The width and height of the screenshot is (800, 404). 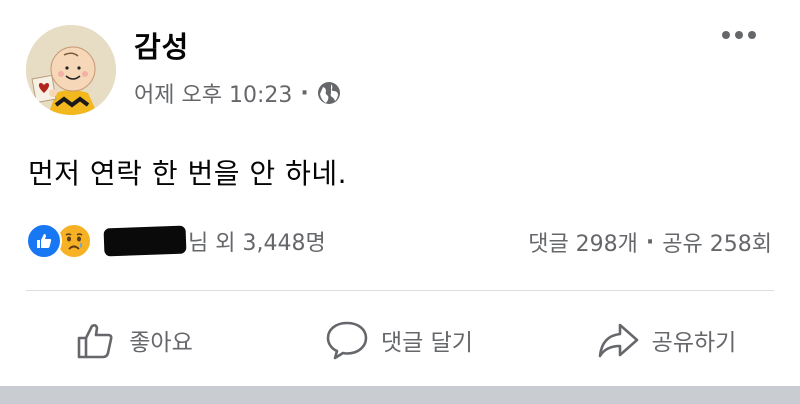 I want to click on share-button: 공유하기, so click(x=666, y=340).